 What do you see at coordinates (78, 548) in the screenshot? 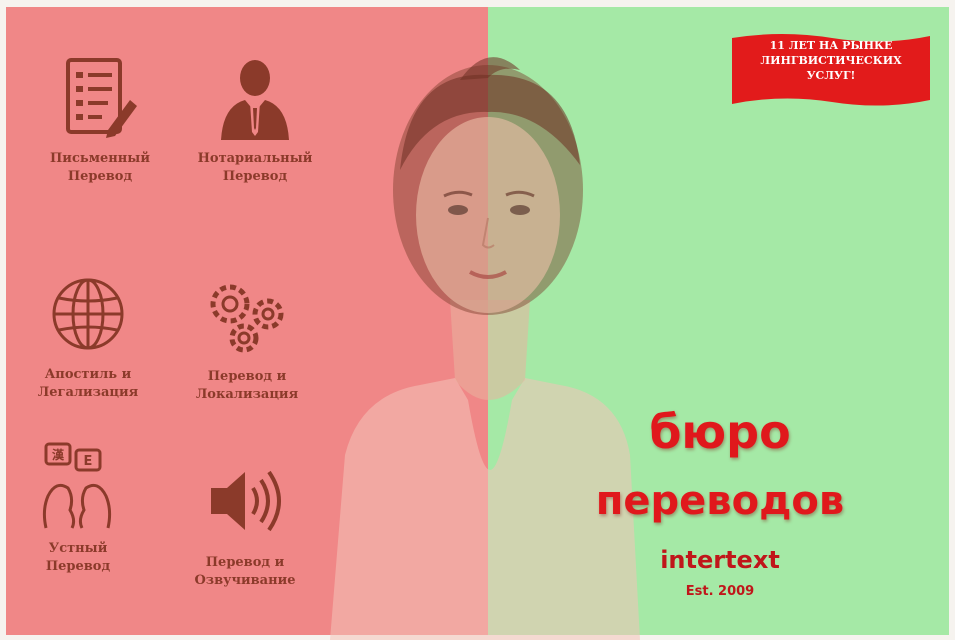
I see `service-label-line1: Устный` at bounding box center [78, 548].